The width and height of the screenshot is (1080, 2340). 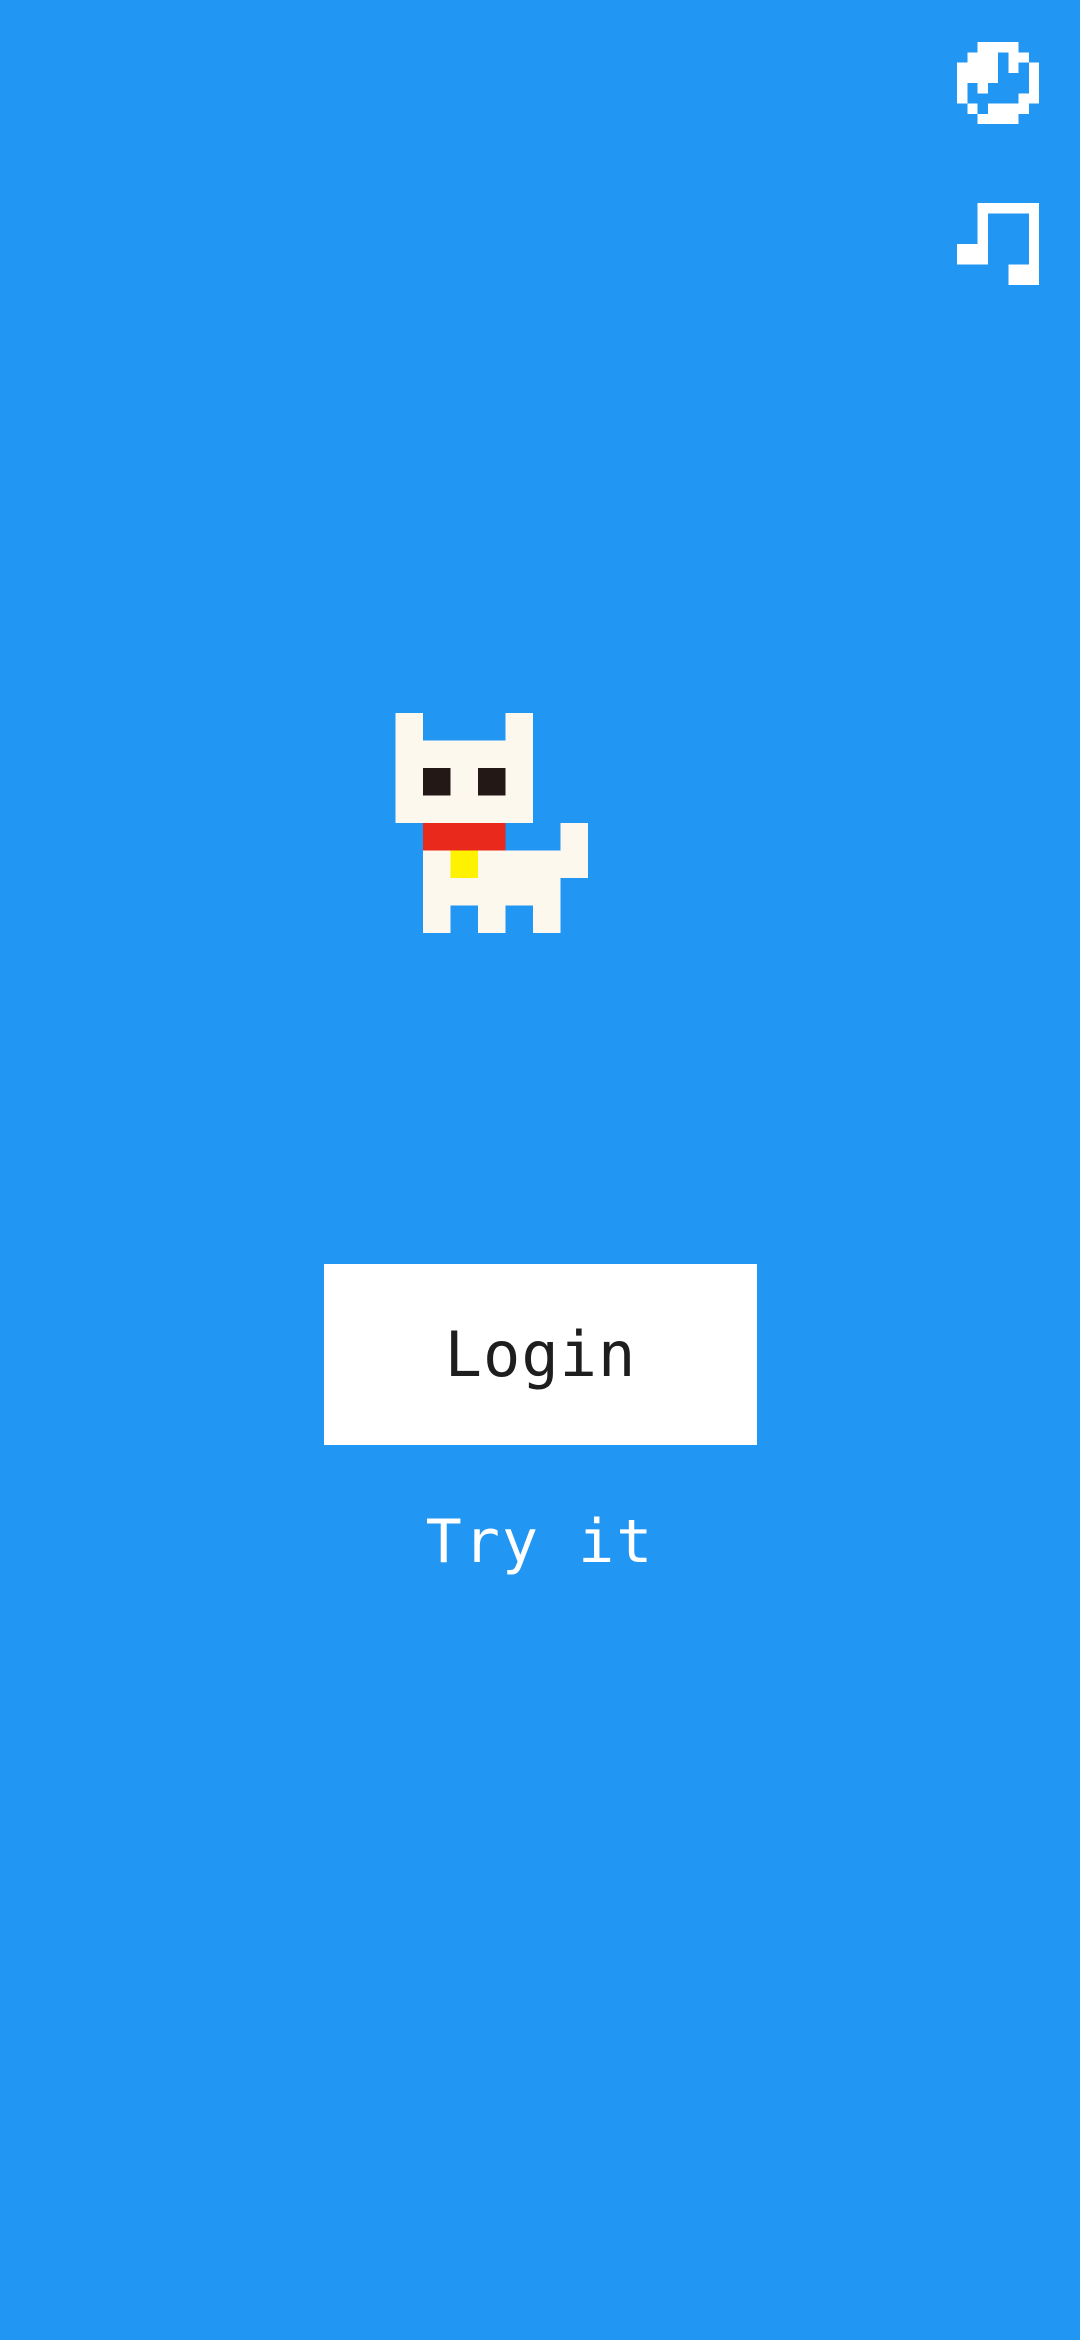 I want to click on login-button: Login, so click(x=540, y=1354).